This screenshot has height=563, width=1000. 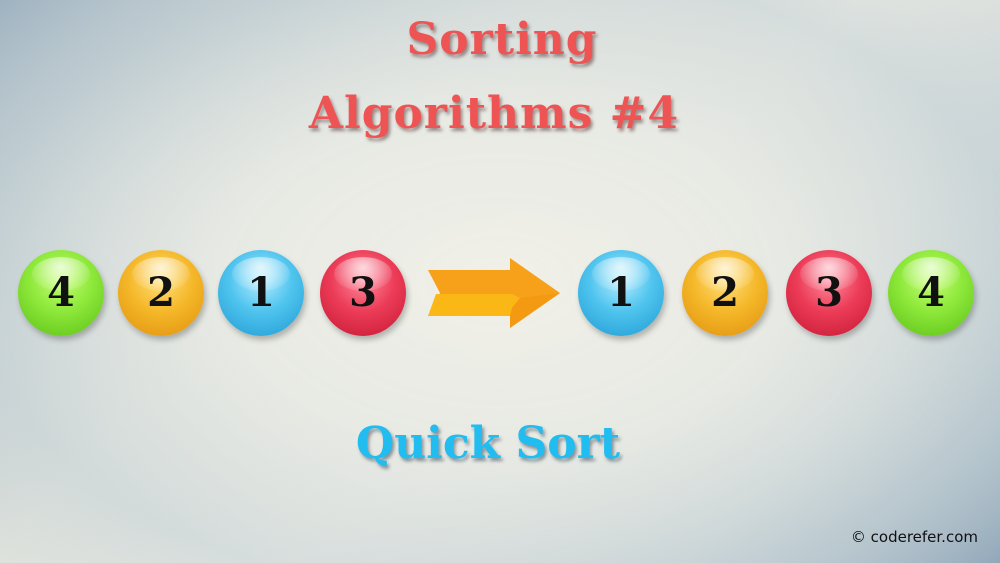 I want to click on unsorted-ball-3: 1, so click(x=261, y=293).